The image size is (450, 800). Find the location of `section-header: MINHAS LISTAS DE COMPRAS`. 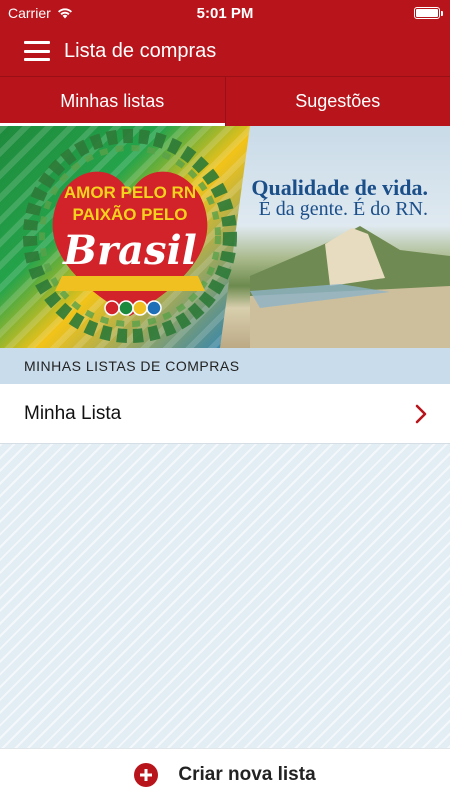

section-header: MINHAS LISTAS DE COMPRAS is located at coordinates (225, 366).